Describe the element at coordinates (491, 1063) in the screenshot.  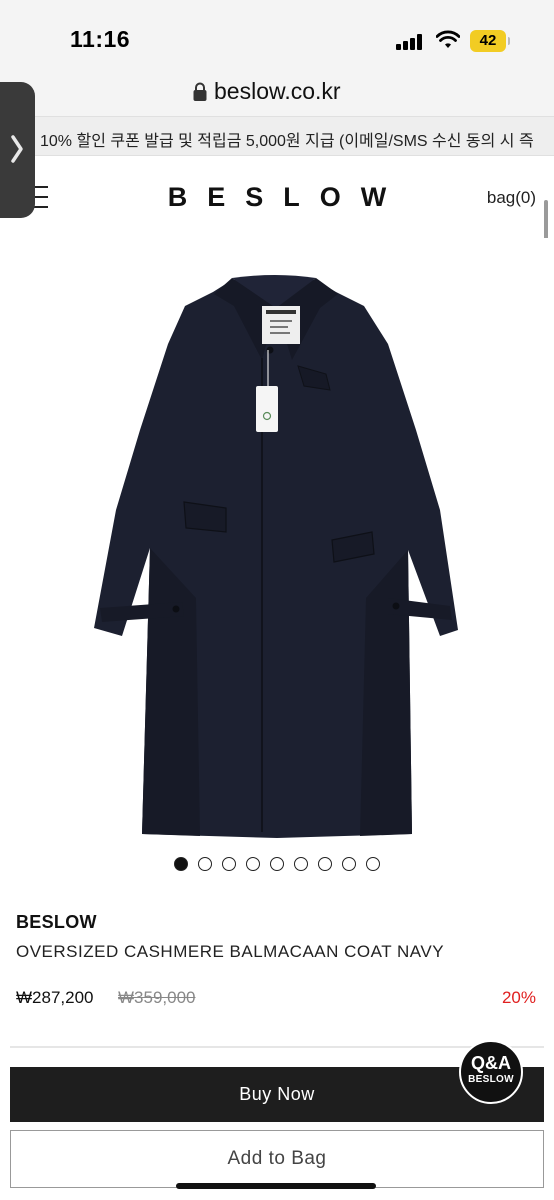
I see `qa-title: Q&A` at that location.